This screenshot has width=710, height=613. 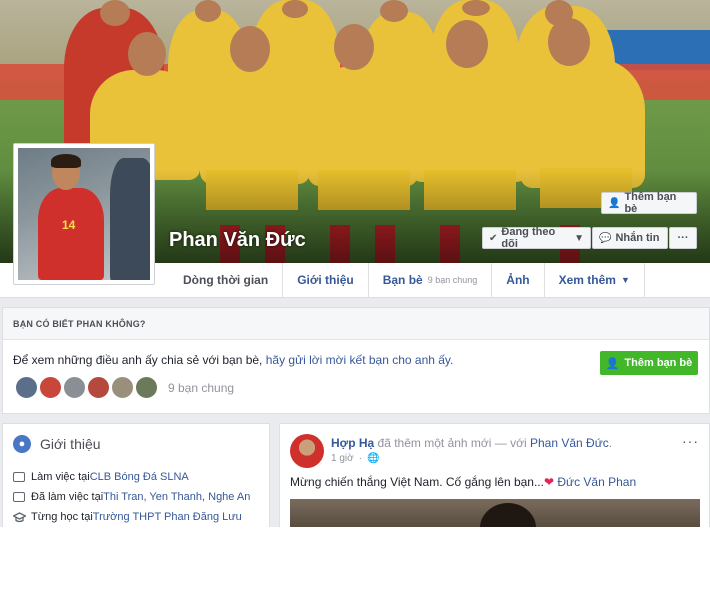 What do you see at coordinates (610, 443) in the screenshot?
I see `post-header-end: .` at bounding box center [610, 443].